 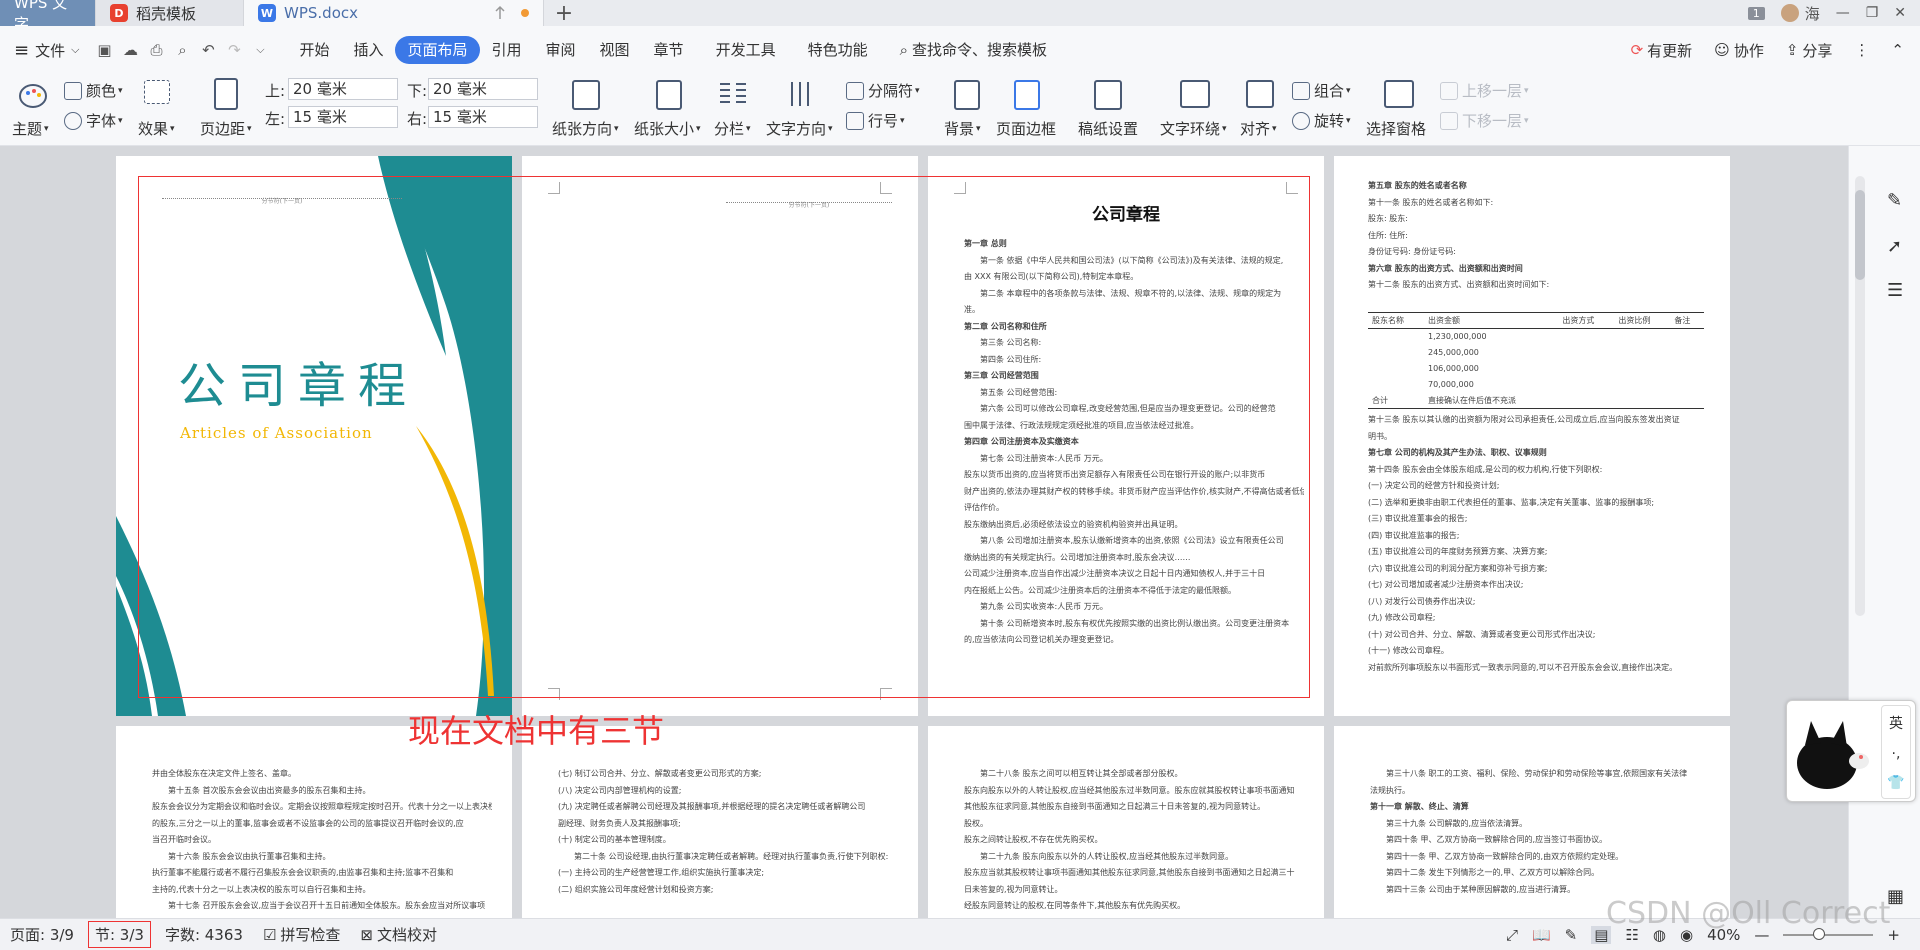 What do you see at coordinates (1108, 128) in the screenshot?
I see `draft-paper-button: 稿纸设置` at bounding box center [1108, 128].